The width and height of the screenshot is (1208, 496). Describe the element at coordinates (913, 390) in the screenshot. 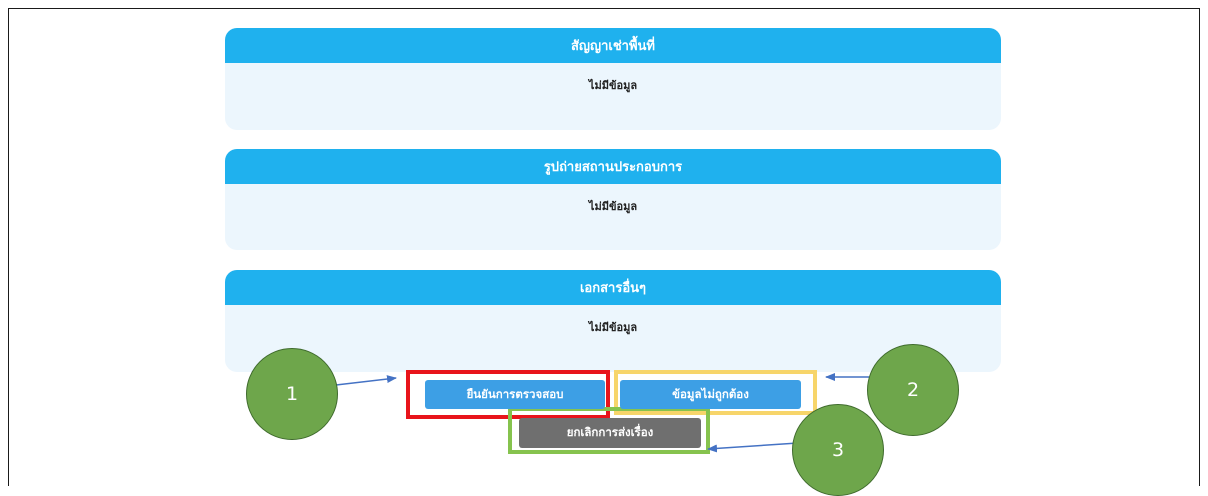

I see `annotation-marker-2: 2` at that location.